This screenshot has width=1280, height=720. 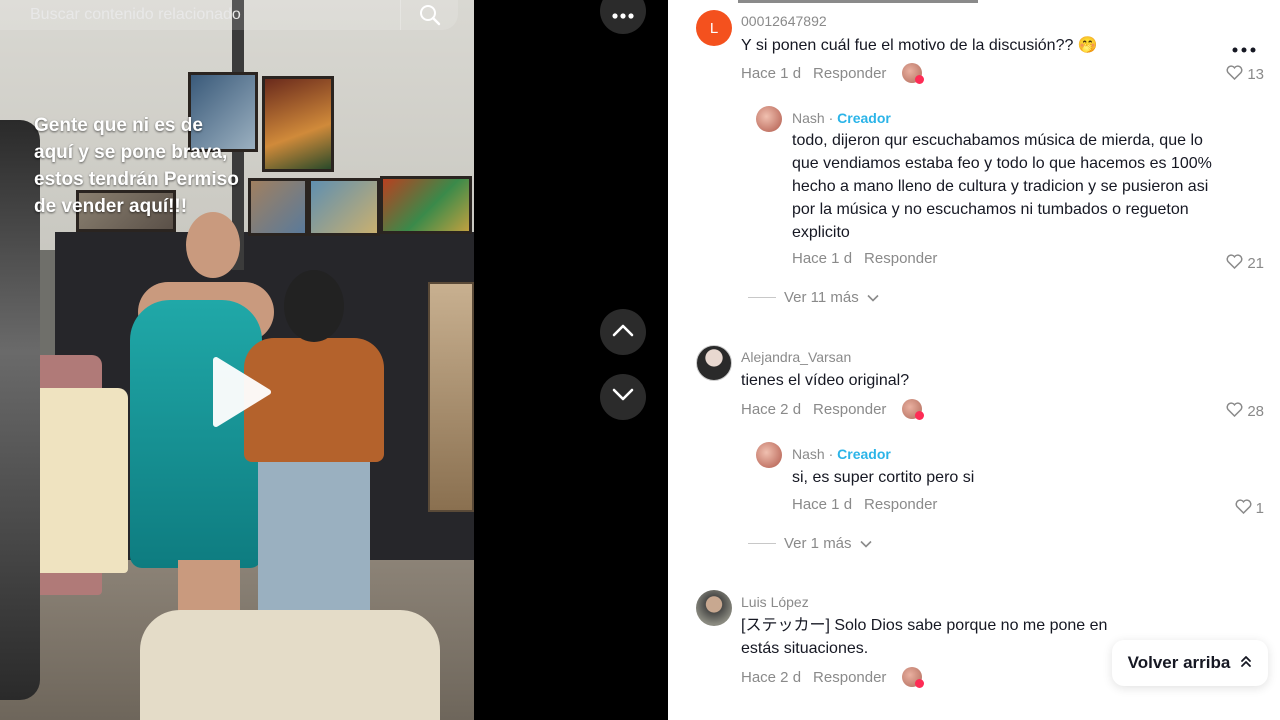 What do you see at coordinates (118, 125) in the screenshot?
I see `caption-line: Gente que ni es de` at bounding box center [118, 125].